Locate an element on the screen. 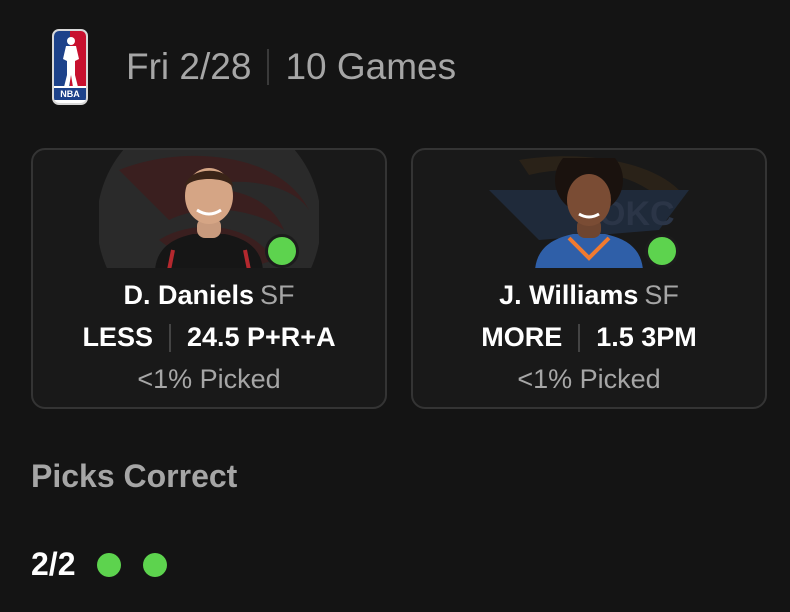  pick-direction: LESS is located at coordinates (117, 337).